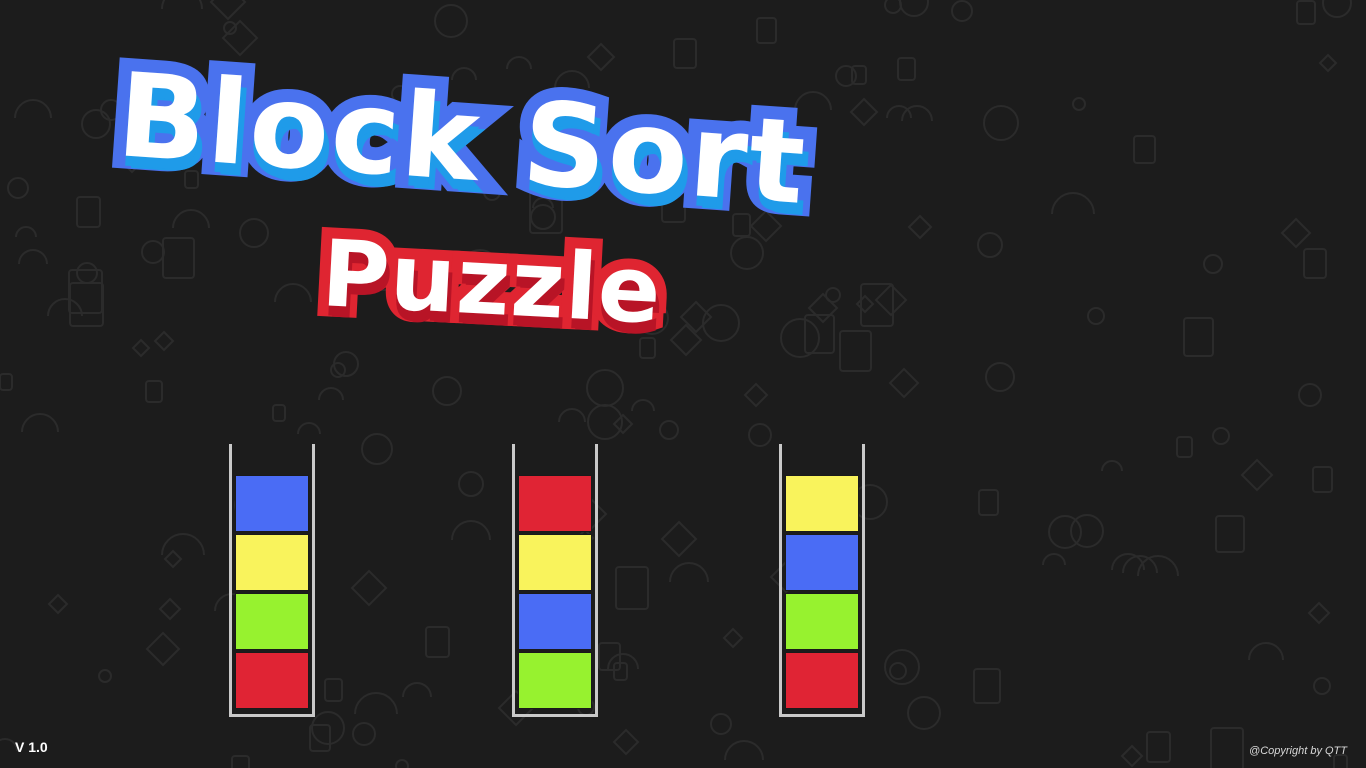 This screenshot has width=1366, height=768. I want to click on game-title-puzzle: Puzzle, so click(491, 282).